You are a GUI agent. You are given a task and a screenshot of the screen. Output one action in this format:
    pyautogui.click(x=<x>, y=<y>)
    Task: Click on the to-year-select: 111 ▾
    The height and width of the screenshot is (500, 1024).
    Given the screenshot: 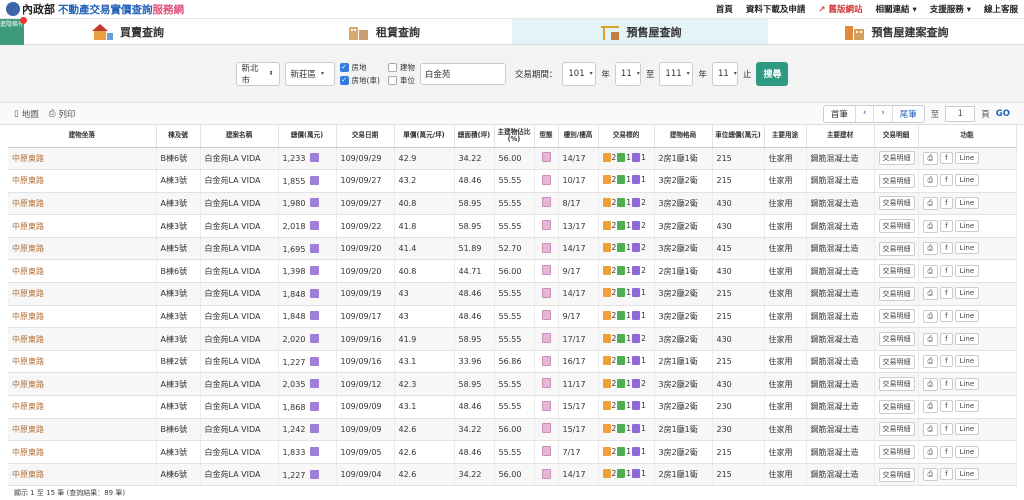 What is the action you would take?
    pyautogui.click(x=676, y=73)
    